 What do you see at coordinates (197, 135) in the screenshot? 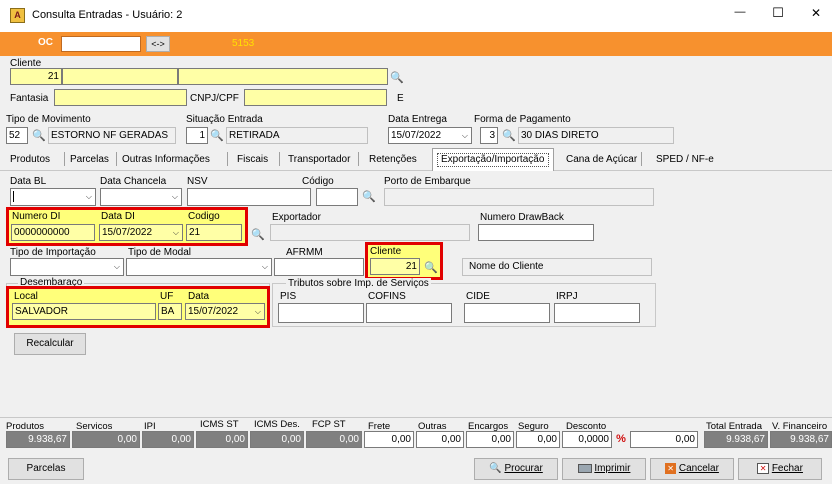
I see `situacao-code: 1` at bounding box center [197, 135].